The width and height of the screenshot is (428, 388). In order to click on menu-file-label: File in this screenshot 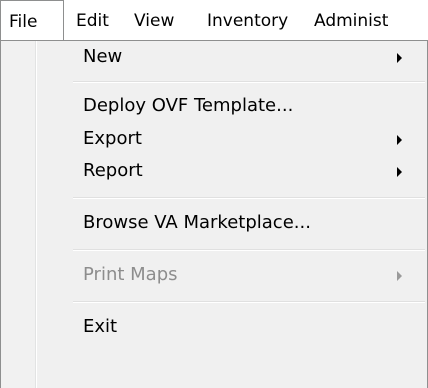, I will do `click(23, 22)`.